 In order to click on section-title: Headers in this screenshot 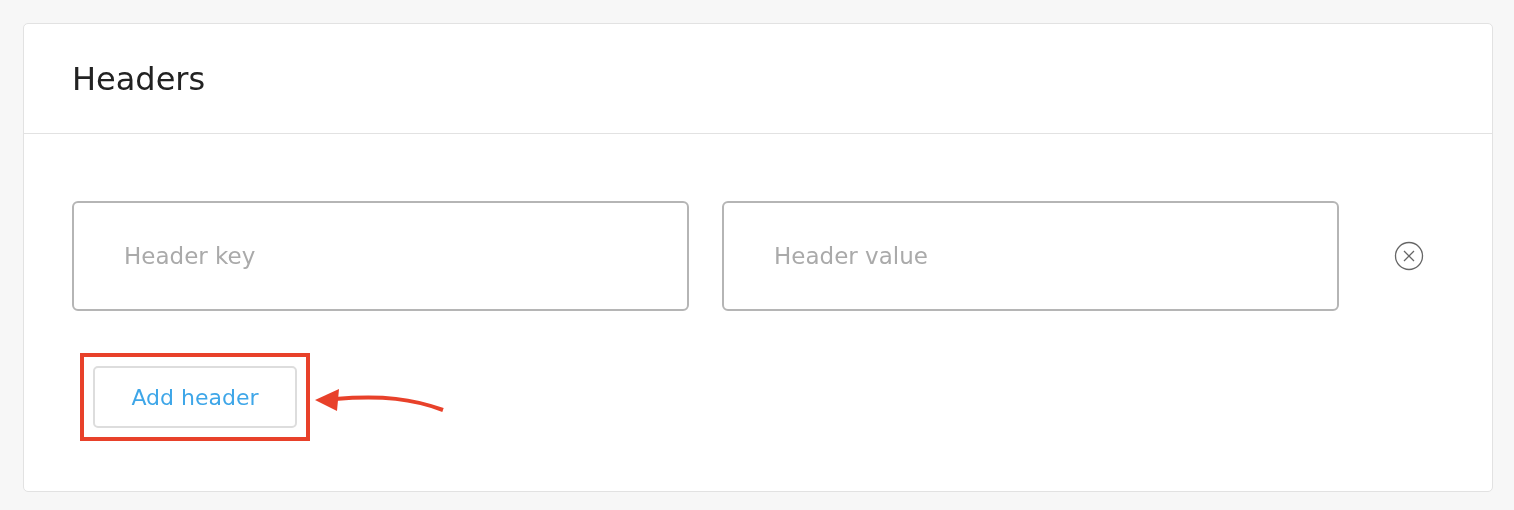, I will do `click(139, 78)`.